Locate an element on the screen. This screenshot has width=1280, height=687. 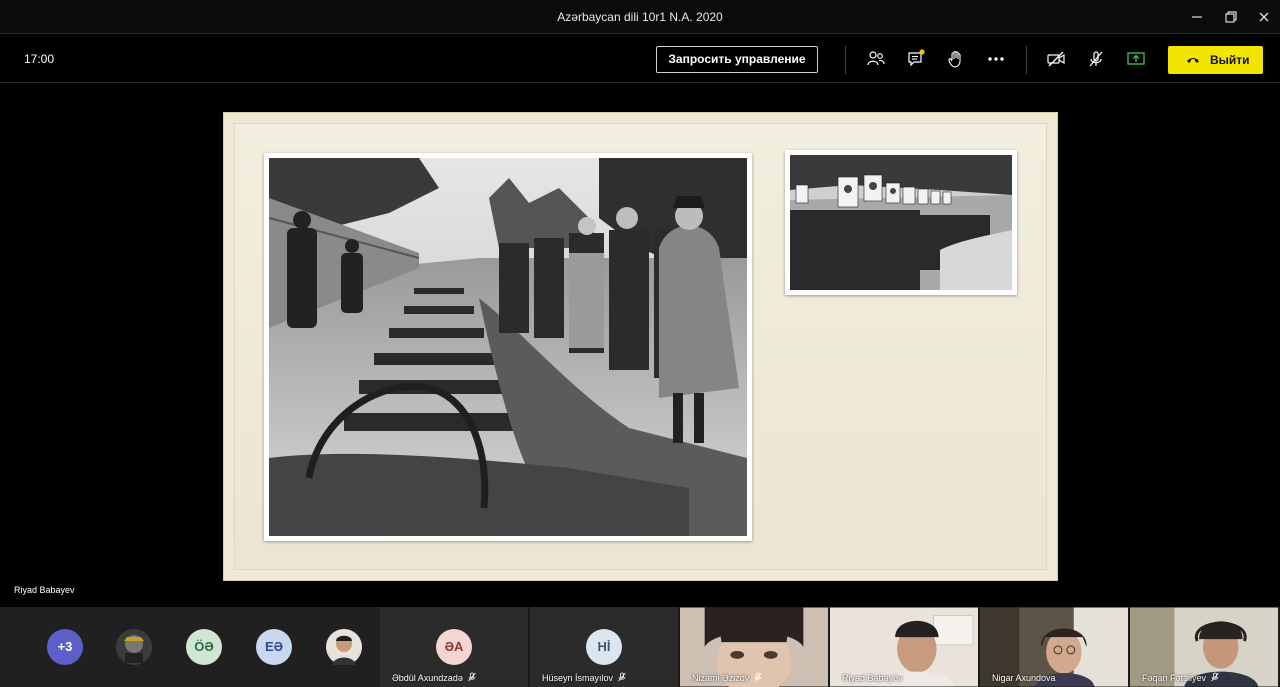
participant-name: Nigar Axundova is located at coordinates (1024, 678).